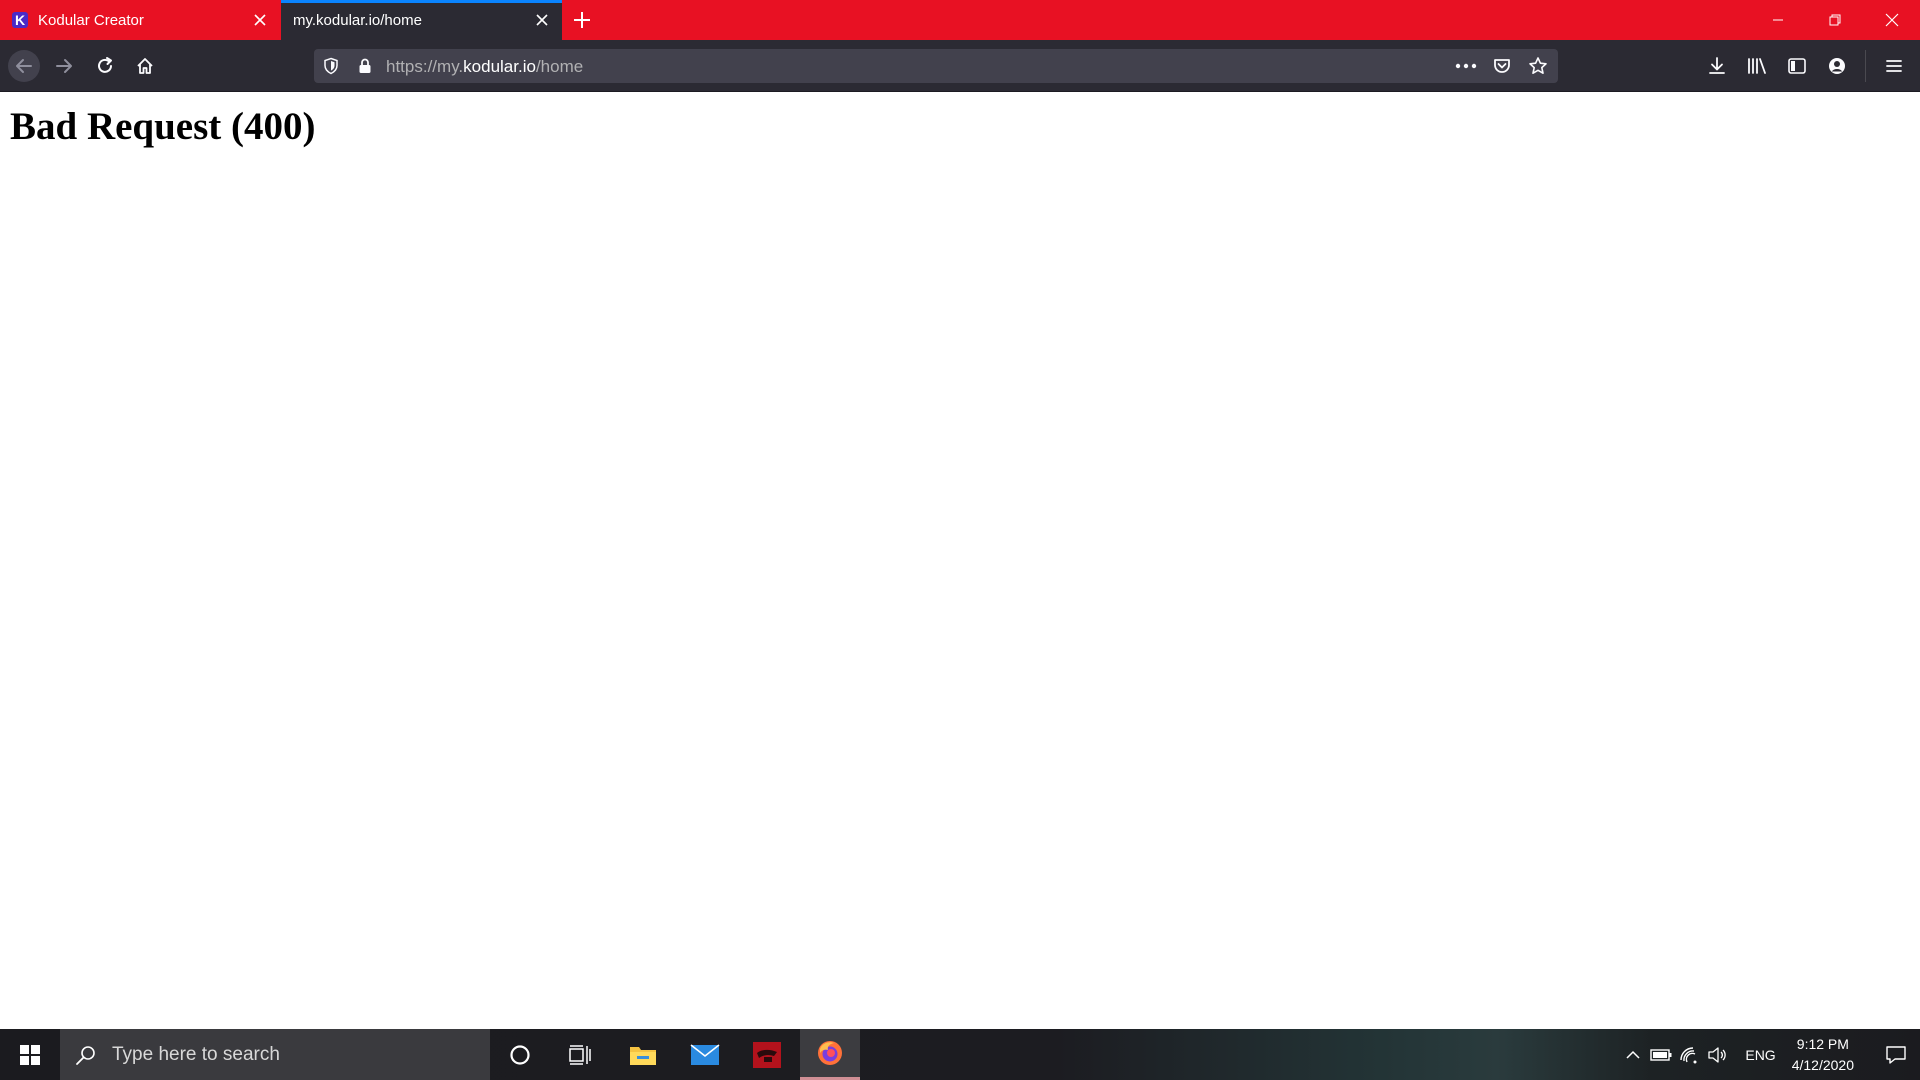 The width and height of the screenshot is (1920, 1080). I want to click on url-actions, so click(1502, 66).